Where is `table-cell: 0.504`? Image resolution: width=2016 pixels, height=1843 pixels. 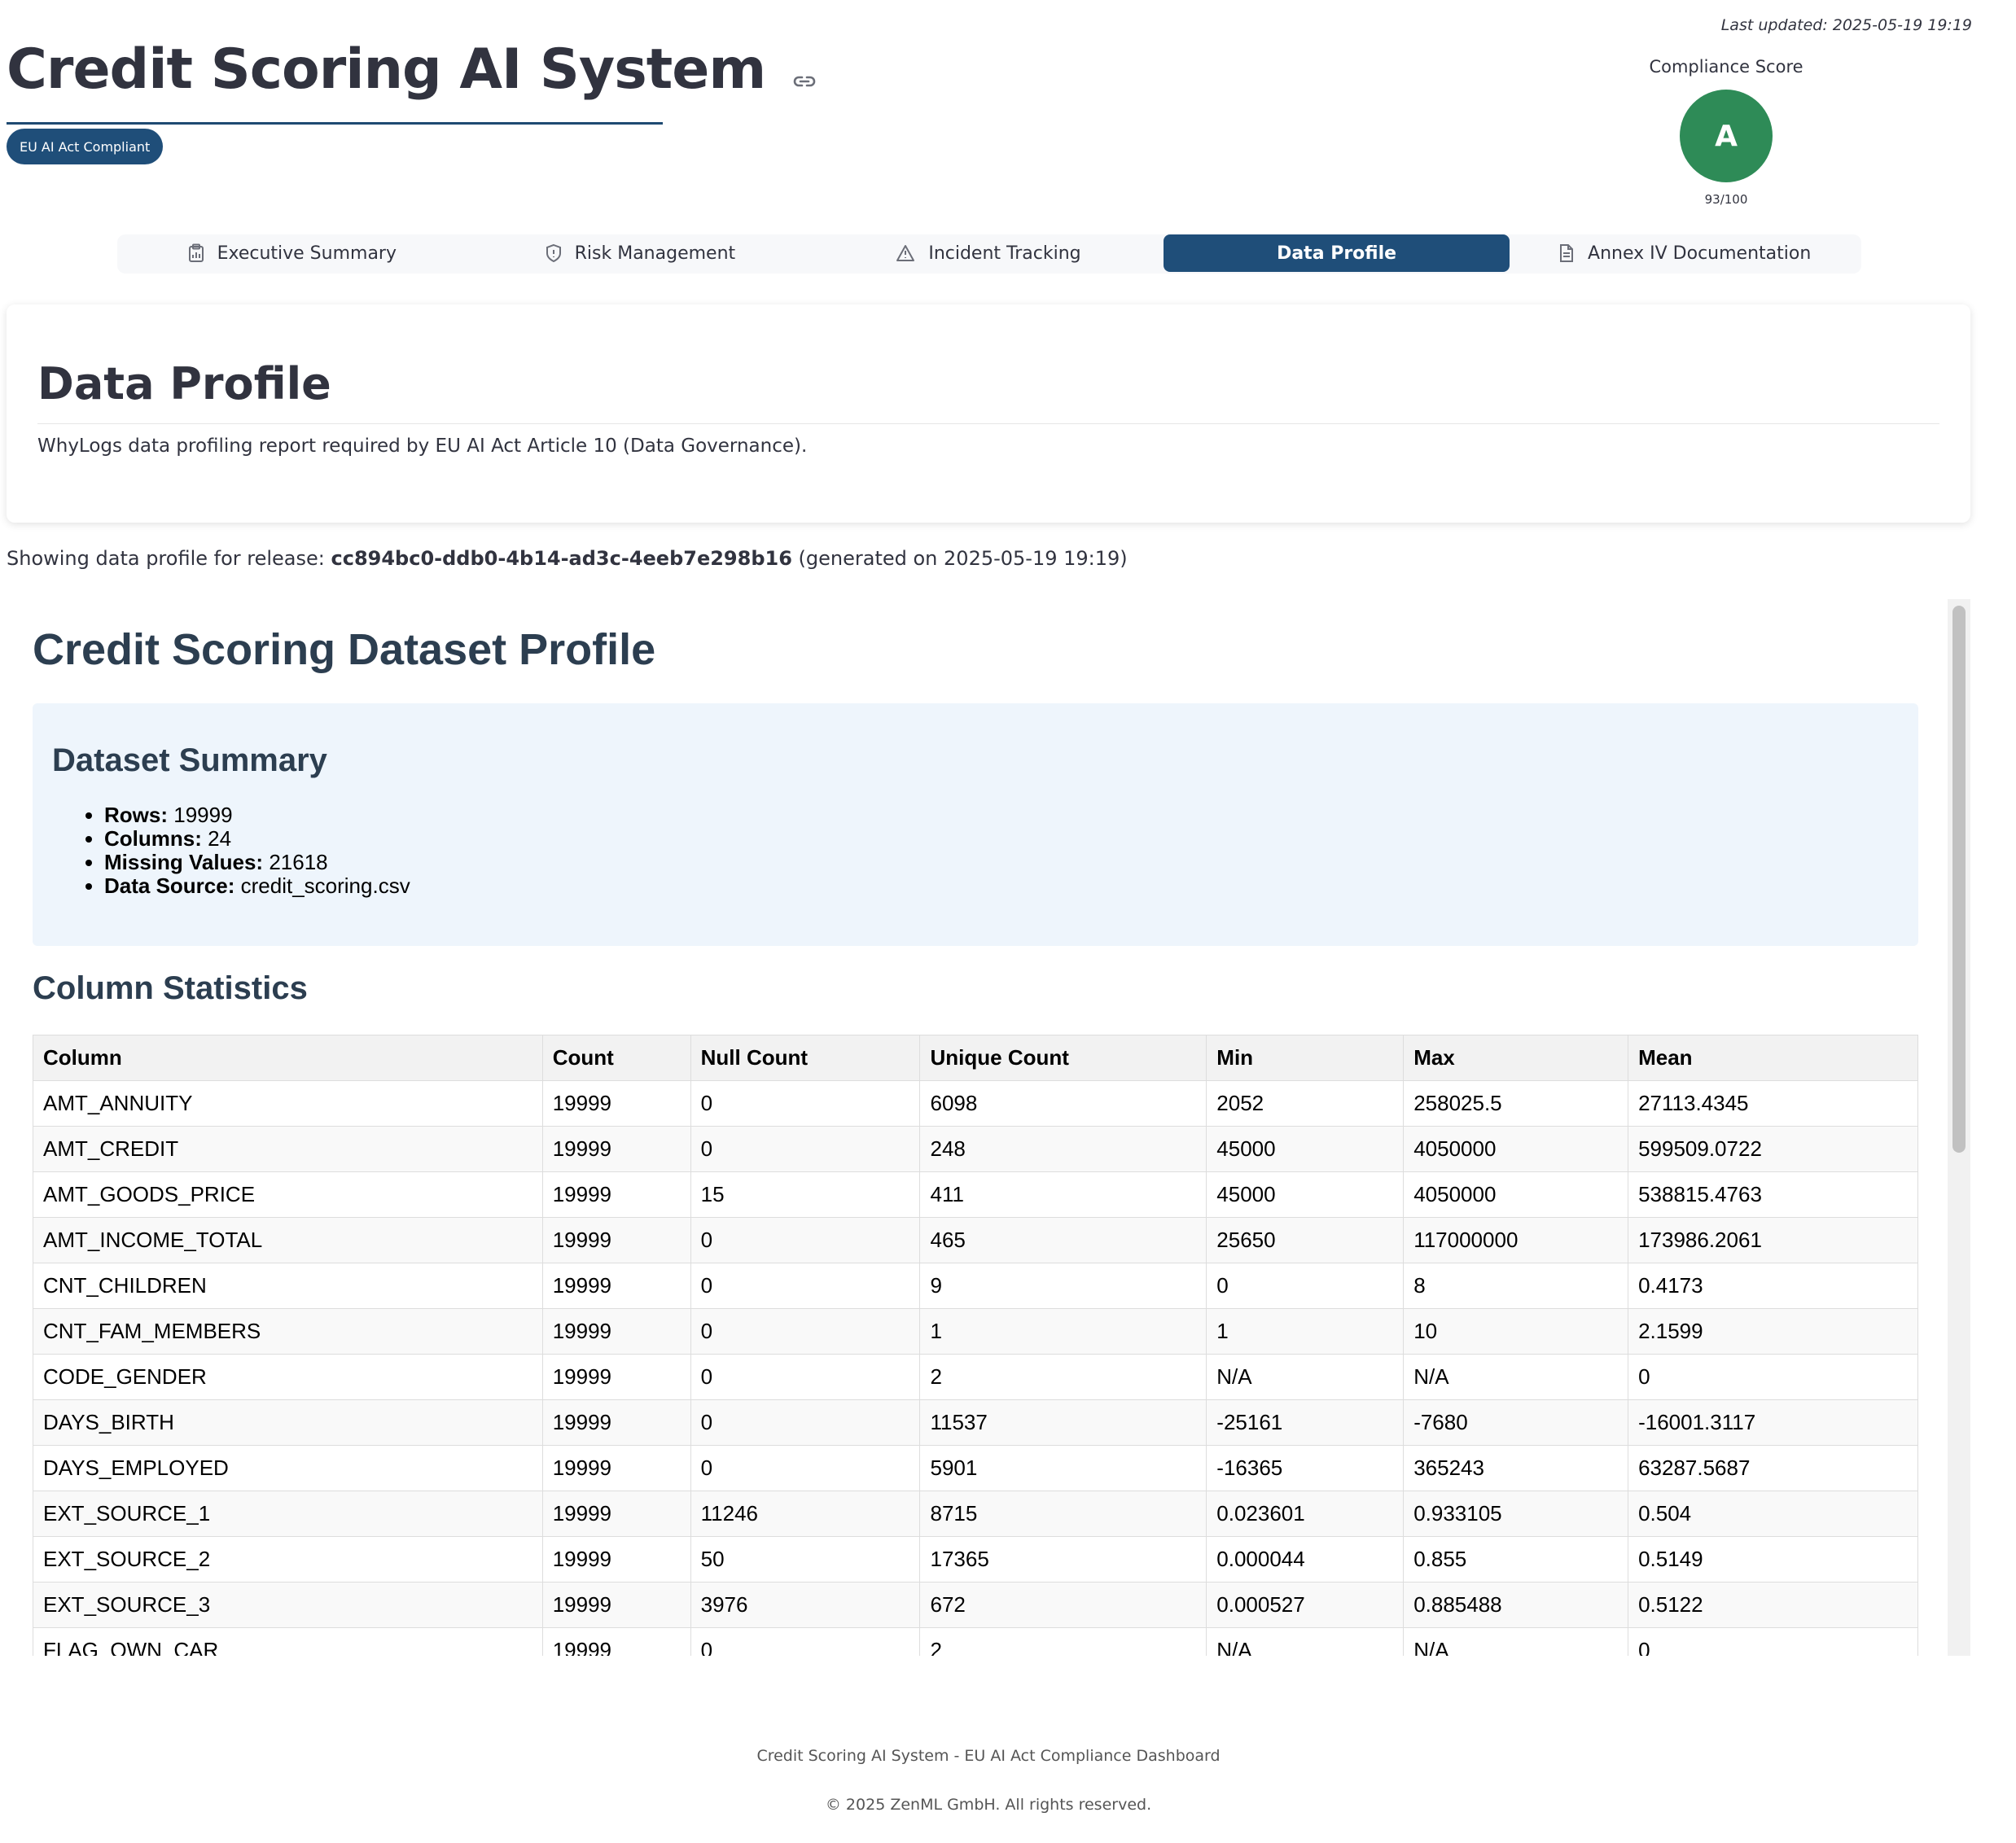 table-cell: 0.504 is located at coordinates (1773, 1514).